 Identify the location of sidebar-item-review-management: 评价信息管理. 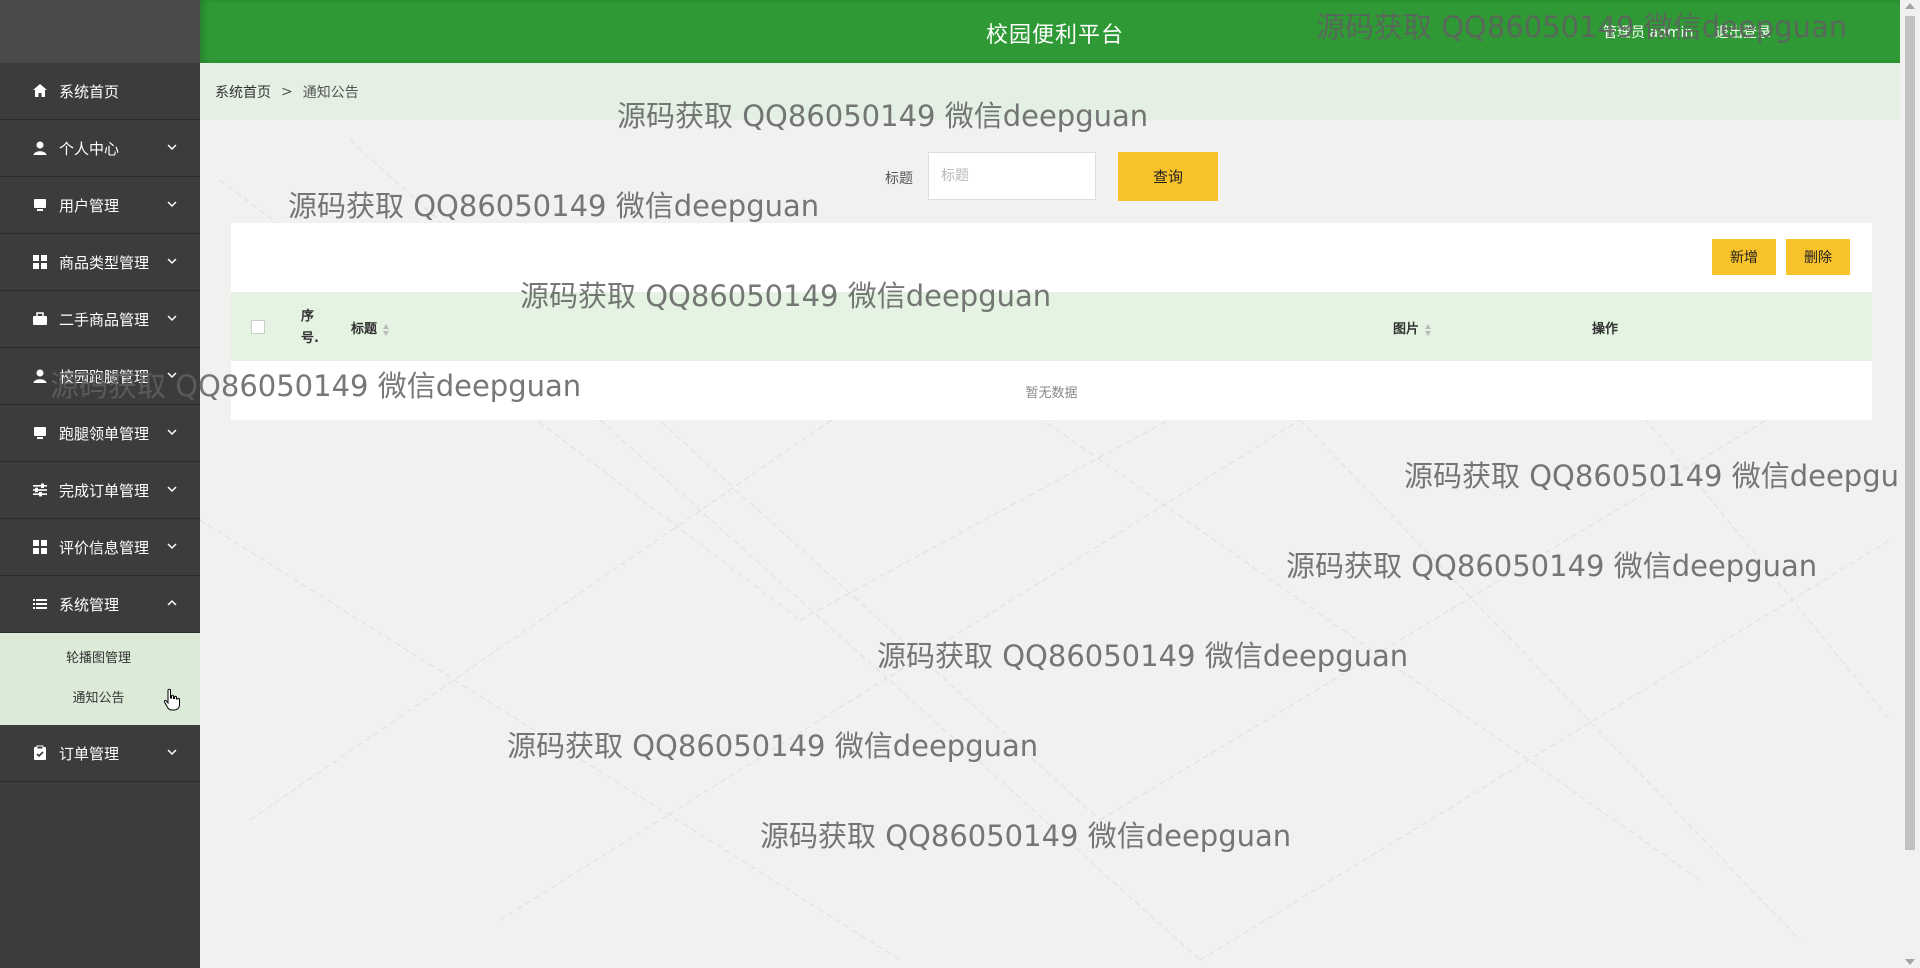
(100, 547).